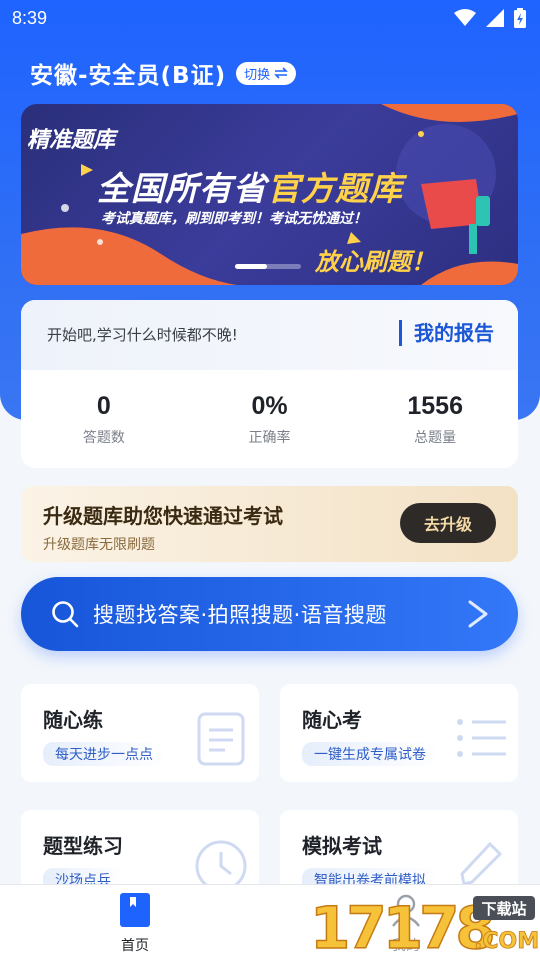 The image size is (540, 960). I want to click on clipboard-icon, so click(221, 739).